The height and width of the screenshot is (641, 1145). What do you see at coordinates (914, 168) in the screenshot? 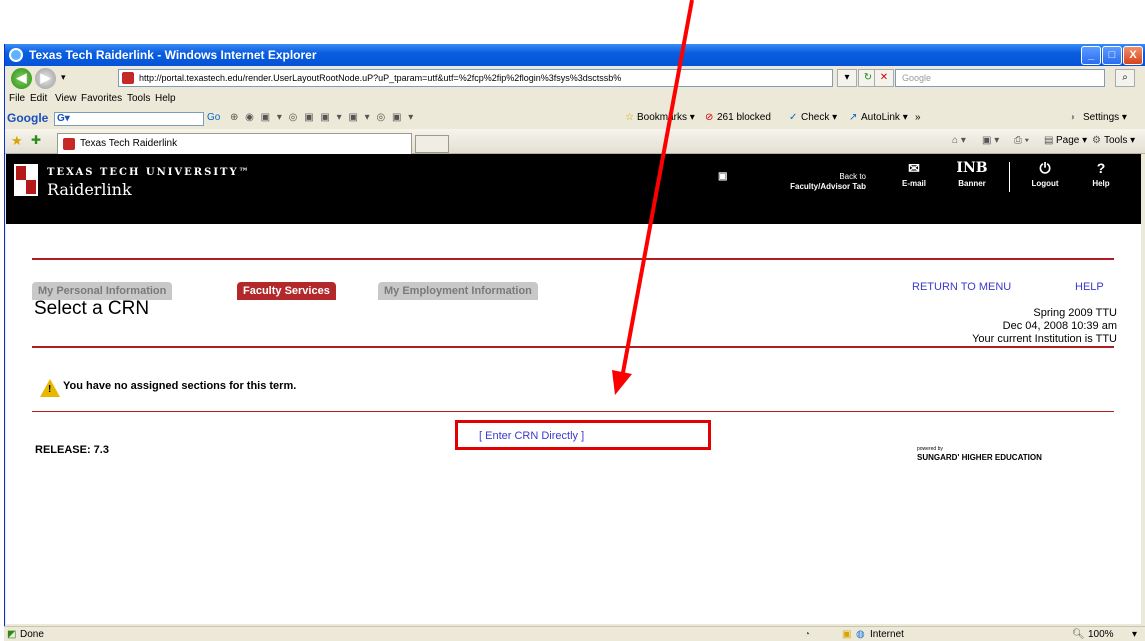
I see `email-icon: ✉` at bounding box center [914, 168].